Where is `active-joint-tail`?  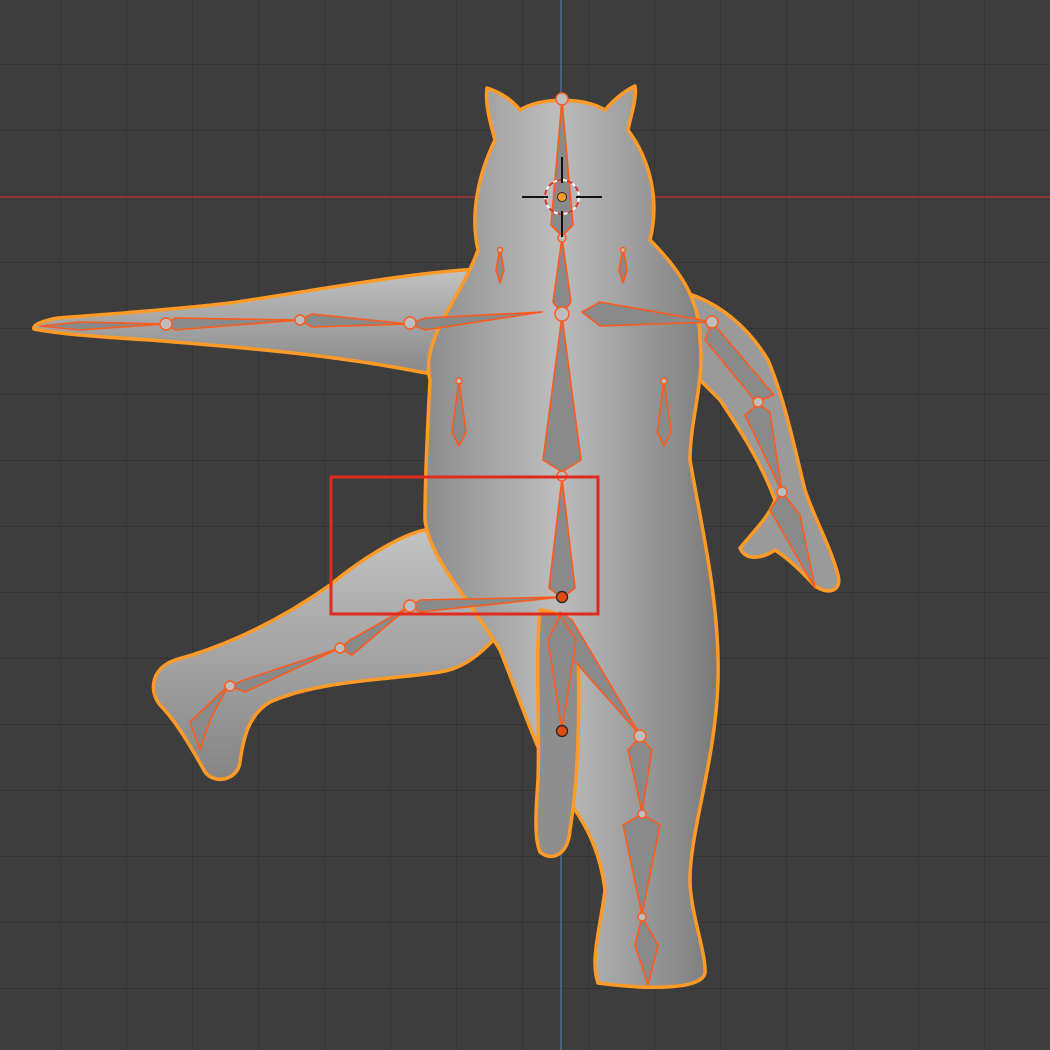
active-joint-tail is located at coordinates (562, 731).